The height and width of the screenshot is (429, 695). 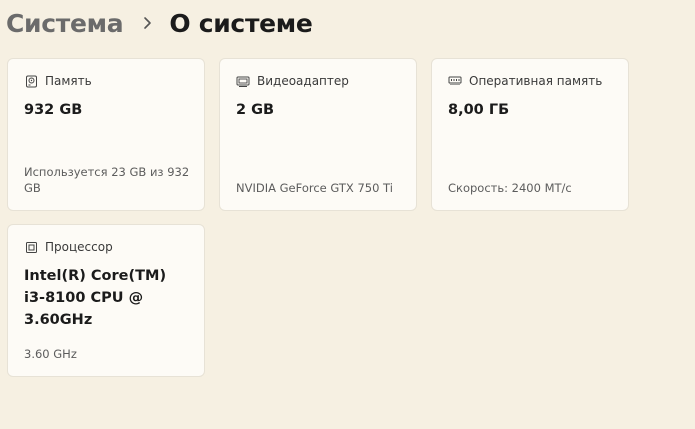 I want to click on storage-card-header: Память, so click(x=58, y=81).